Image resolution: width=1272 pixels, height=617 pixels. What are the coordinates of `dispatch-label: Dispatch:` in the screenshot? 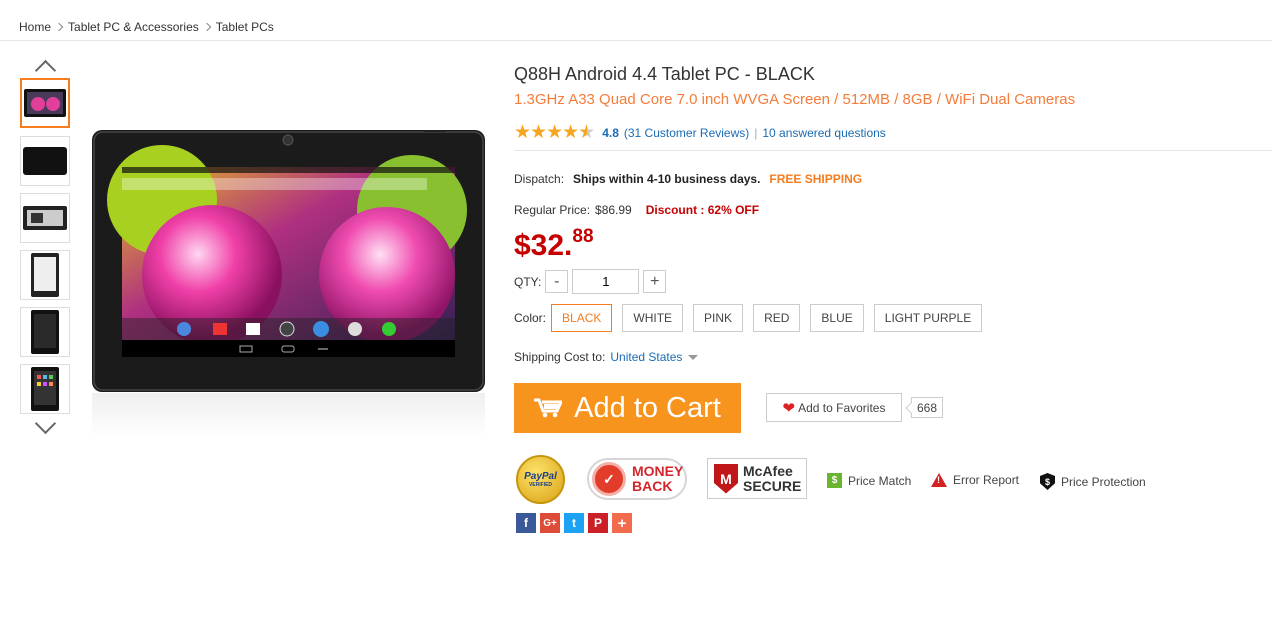 It's located at (539, 179).